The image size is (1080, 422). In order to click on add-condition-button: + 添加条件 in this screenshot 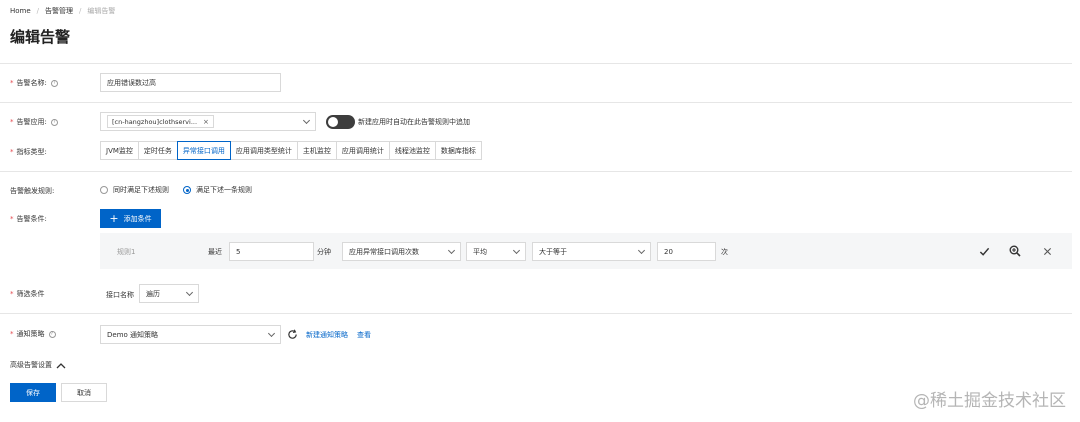, I will do `click(130, 218)`.